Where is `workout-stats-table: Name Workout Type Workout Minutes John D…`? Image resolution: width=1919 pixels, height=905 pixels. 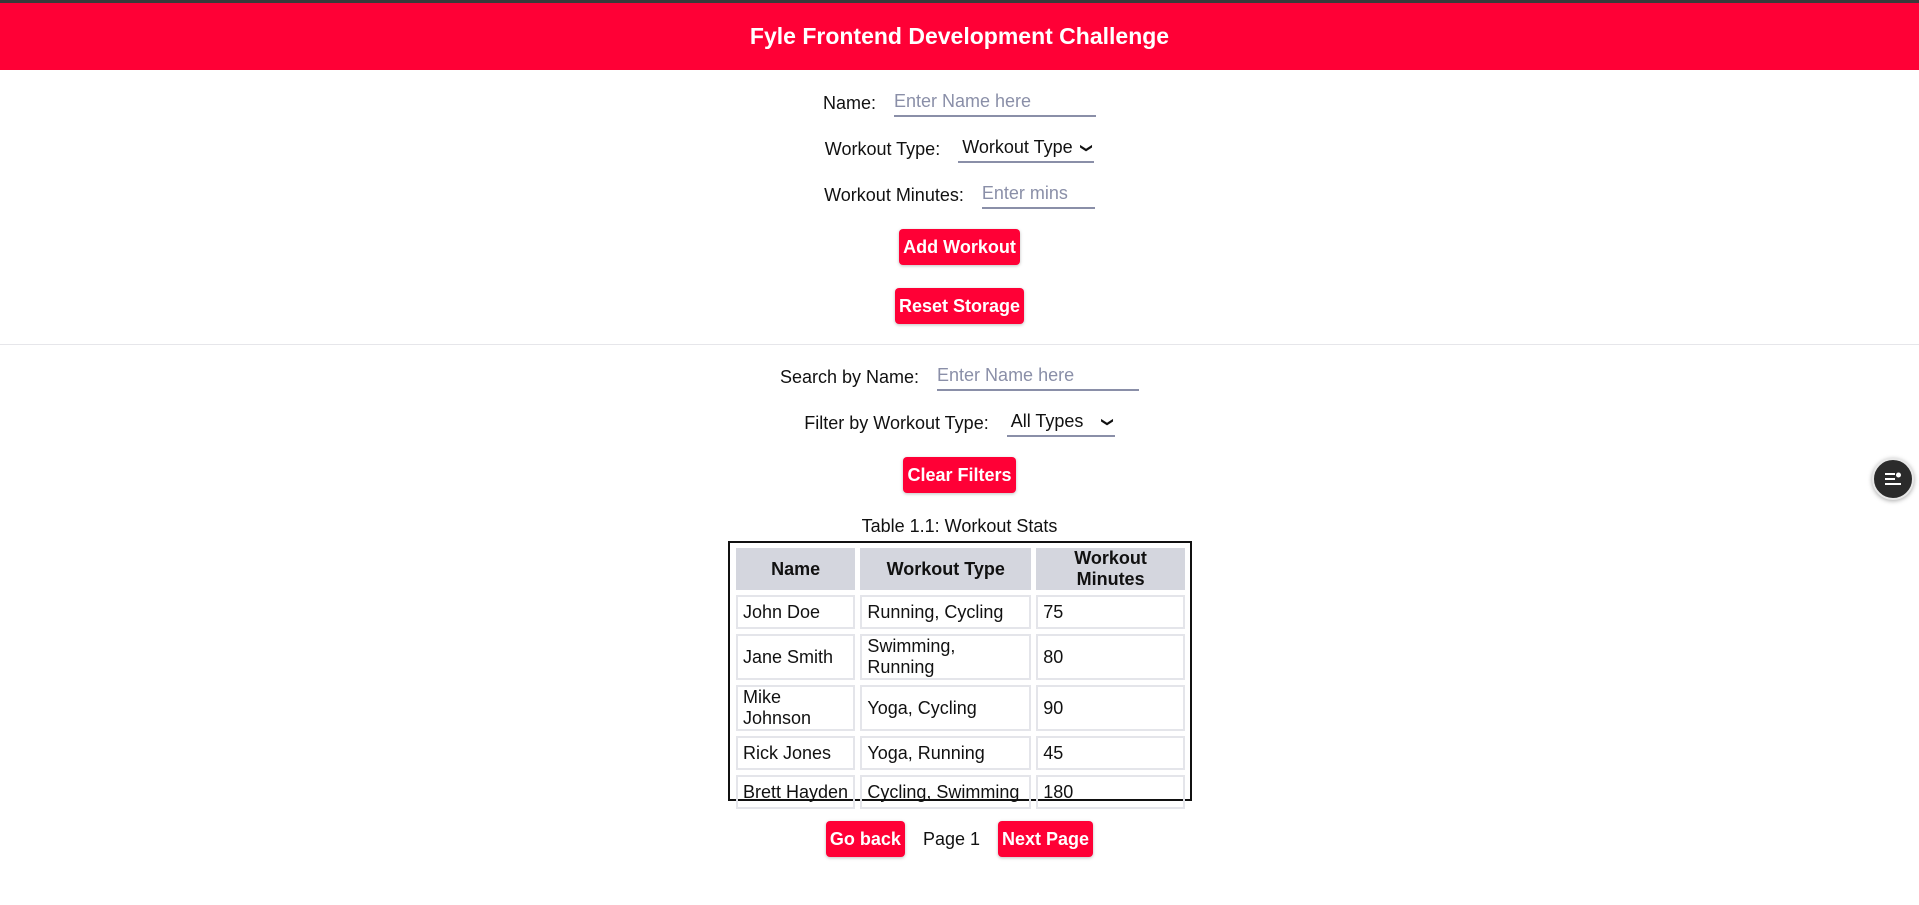
workout-stats-table: Name Workout Type Workout Minutes John D… is located at coordinates (960, 675).